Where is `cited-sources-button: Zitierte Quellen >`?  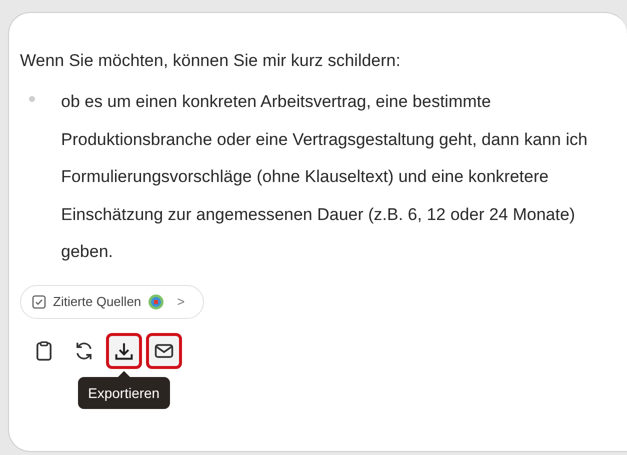
cited-sources-button: Zitierte Quellen > is located at coordinates (112, 301).